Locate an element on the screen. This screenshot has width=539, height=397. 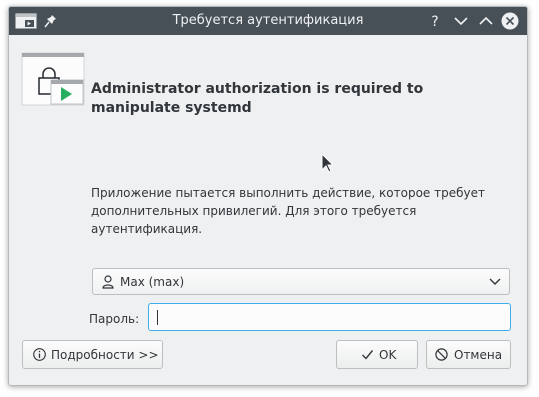
lock-window-icon is located at coordinates (53, 79).